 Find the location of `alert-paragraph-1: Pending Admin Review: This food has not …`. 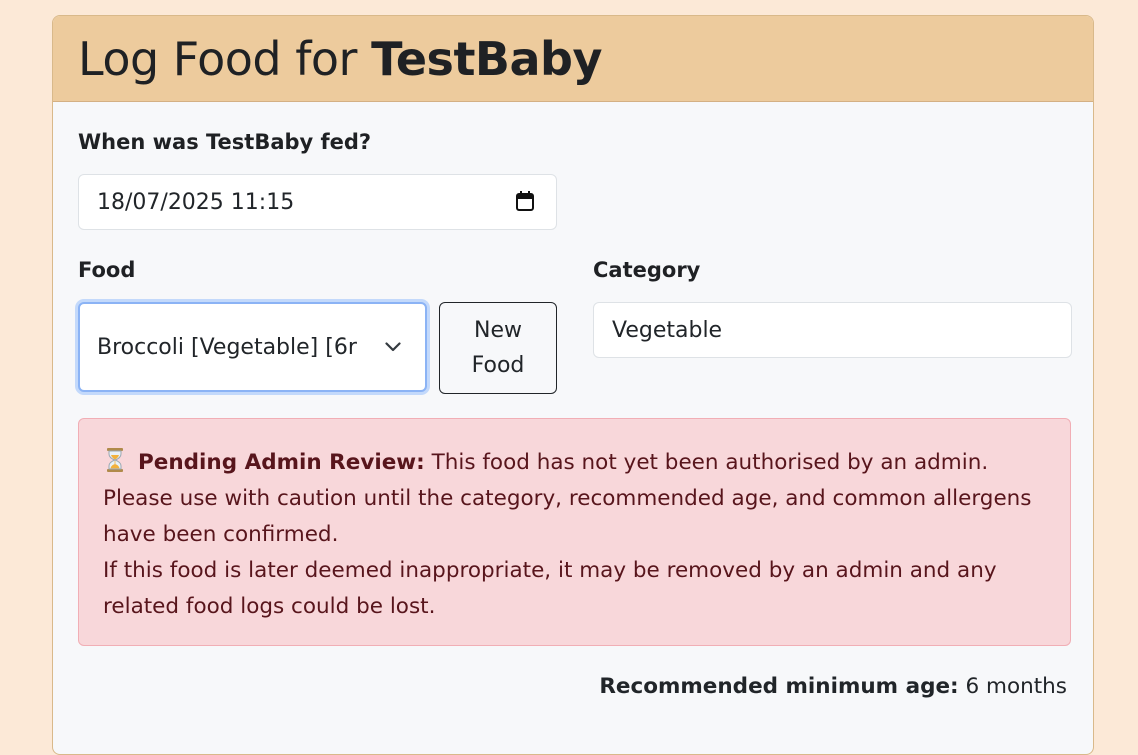

alert-paragraph-1: Pending Admin Review: This food has not … is located at coordinates (574, 499).